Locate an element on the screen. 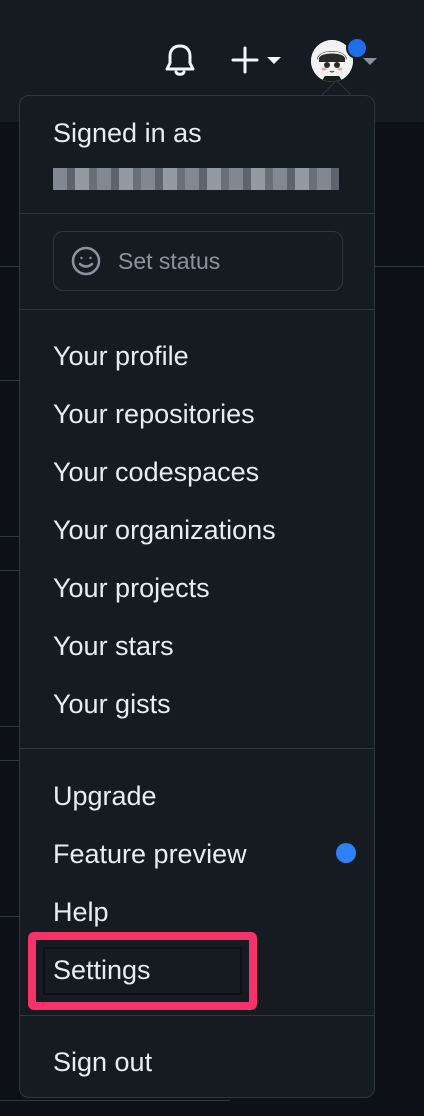 Image resolution: width=424 pixels, height=1116 pixels. feature-preview-indicator is located at coordinates (346, 853).